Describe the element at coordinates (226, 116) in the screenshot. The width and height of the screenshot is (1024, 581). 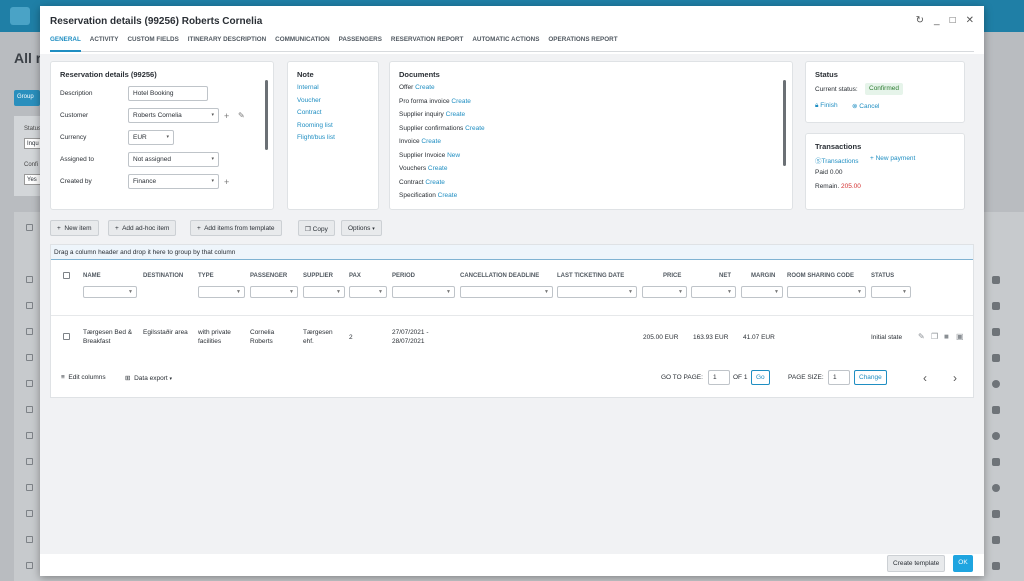
I see `add-customer-icon: +` at that location.